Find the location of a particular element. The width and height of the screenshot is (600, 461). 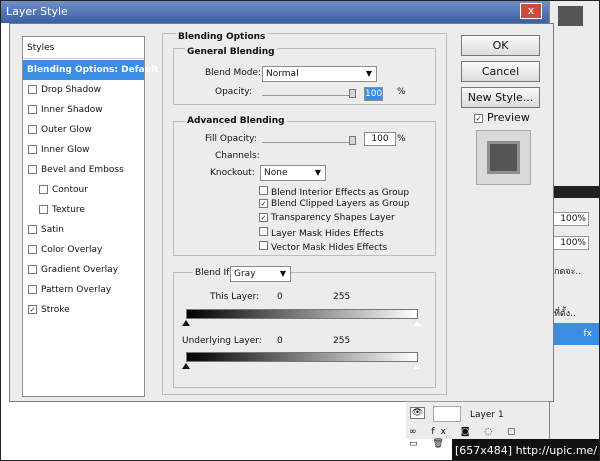

preview-label: Preview is located at coordinates (508, 117).